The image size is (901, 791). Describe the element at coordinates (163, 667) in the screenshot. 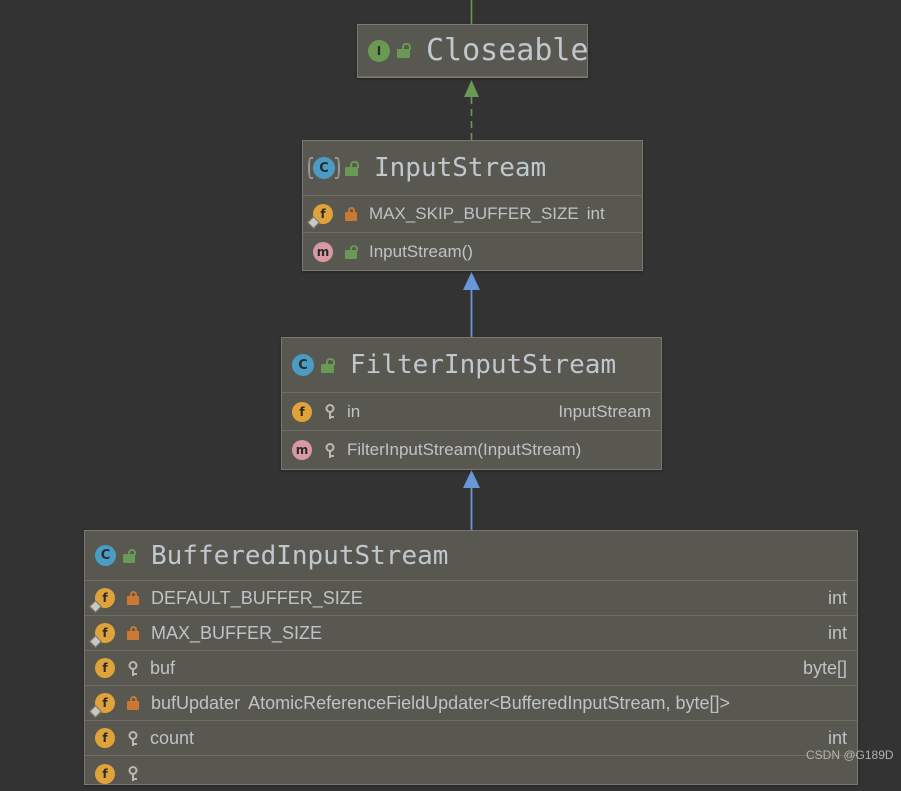

I see `member-name: buf` at that location.